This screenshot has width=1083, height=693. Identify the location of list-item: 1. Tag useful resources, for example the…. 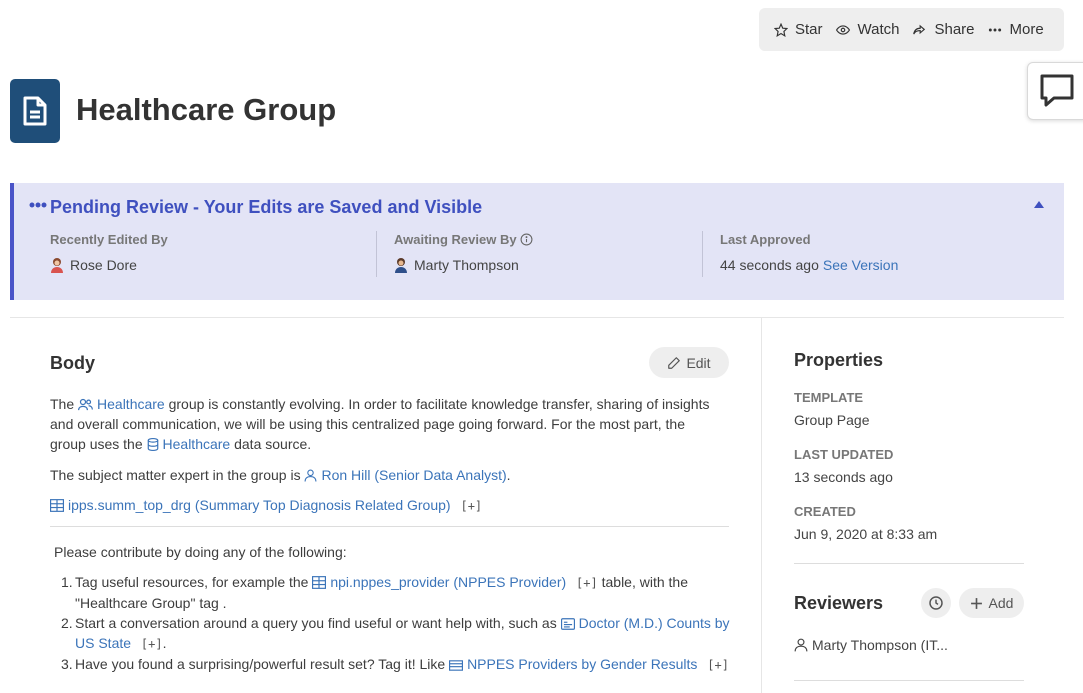
(398, 592).